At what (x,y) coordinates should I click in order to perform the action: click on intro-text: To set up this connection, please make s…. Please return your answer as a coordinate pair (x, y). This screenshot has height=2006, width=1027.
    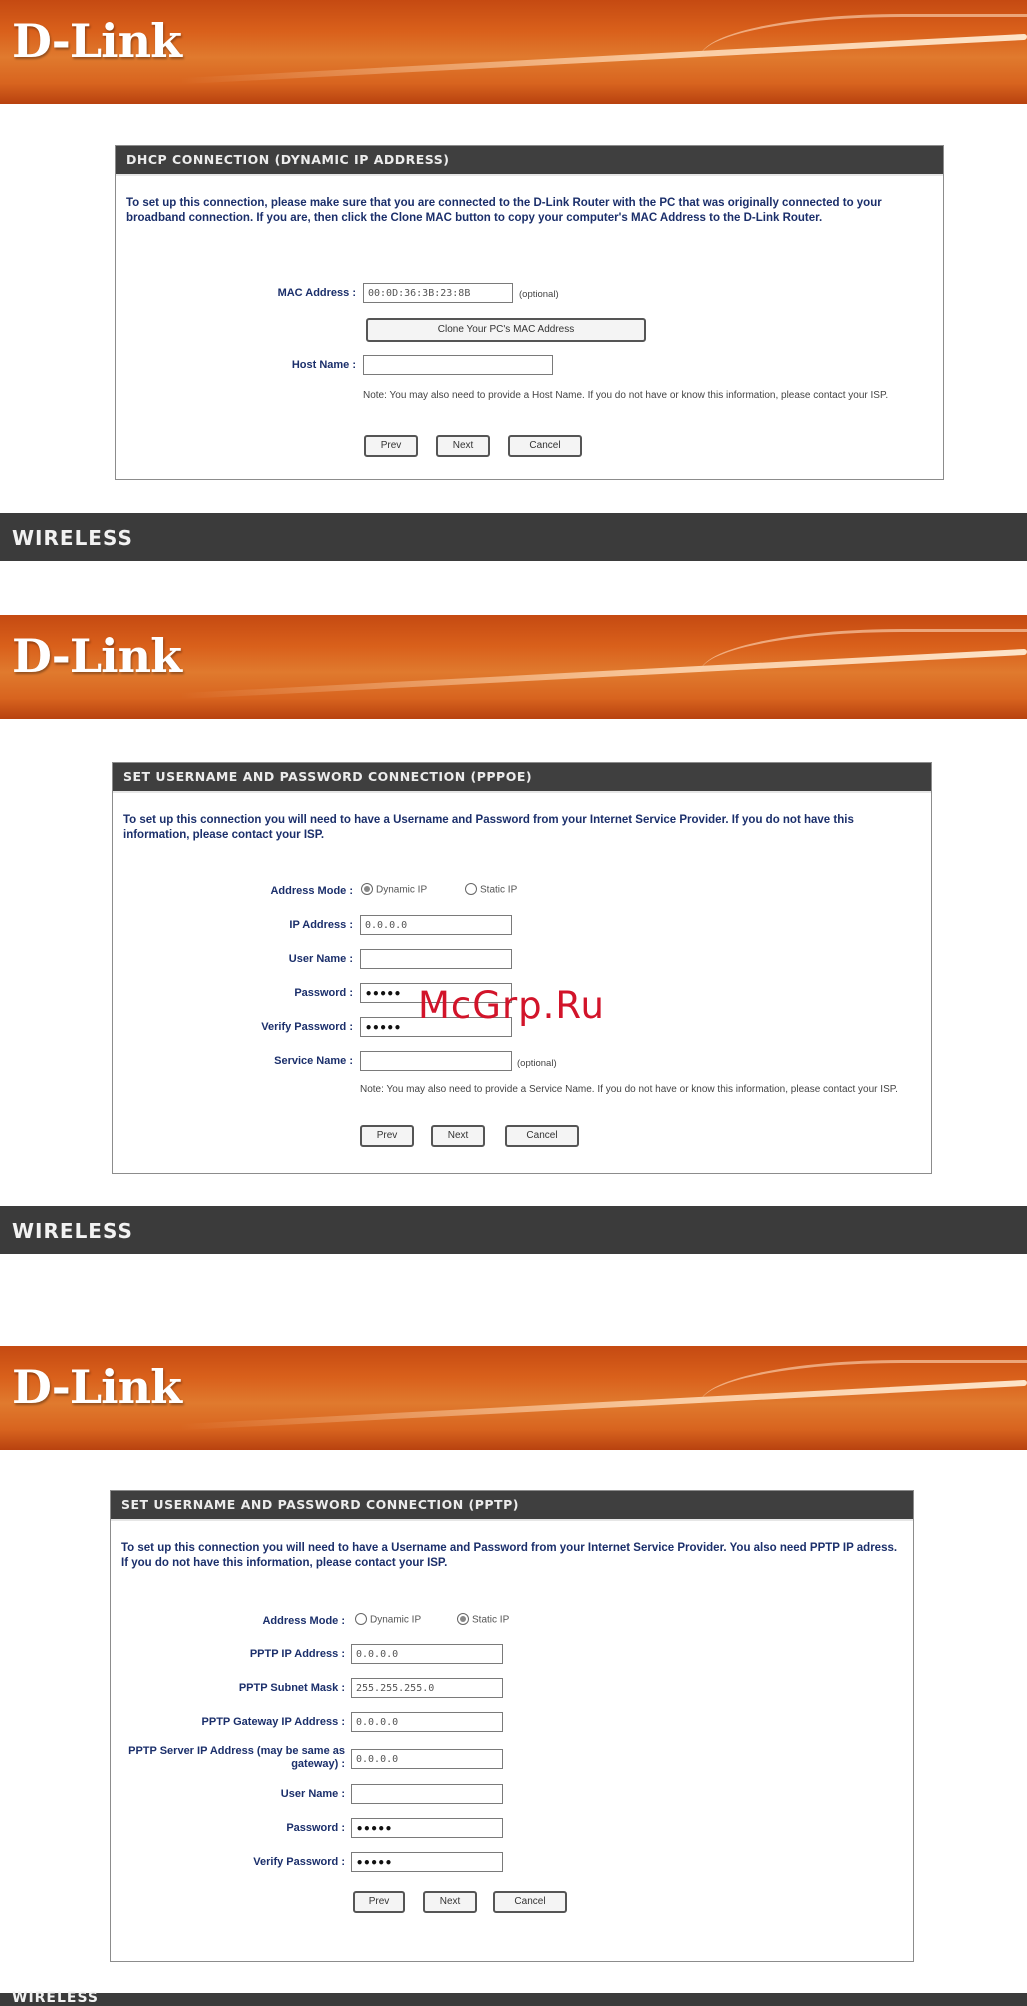
    Looking at the image, I should click on (504, 210).